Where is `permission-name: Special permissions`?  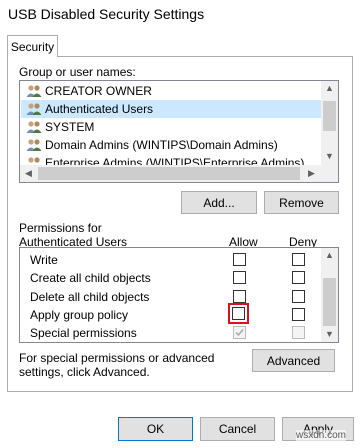
permission-name: Special permissions is located at coordinates (83, 333).